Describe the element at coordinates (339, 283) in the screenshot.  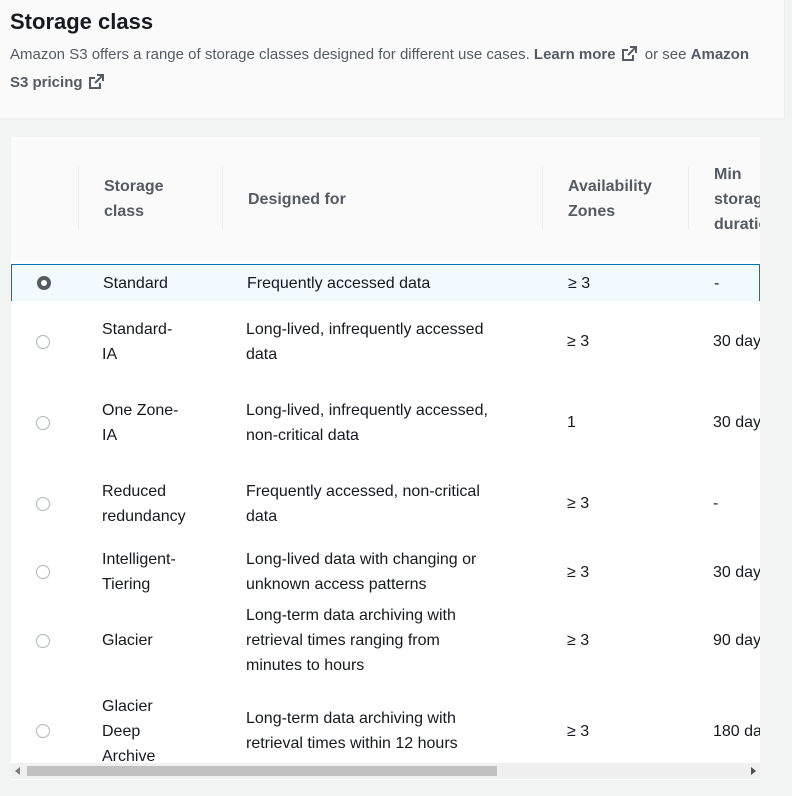
I see `designed-for-cell: Frequently accessed data` at that location.